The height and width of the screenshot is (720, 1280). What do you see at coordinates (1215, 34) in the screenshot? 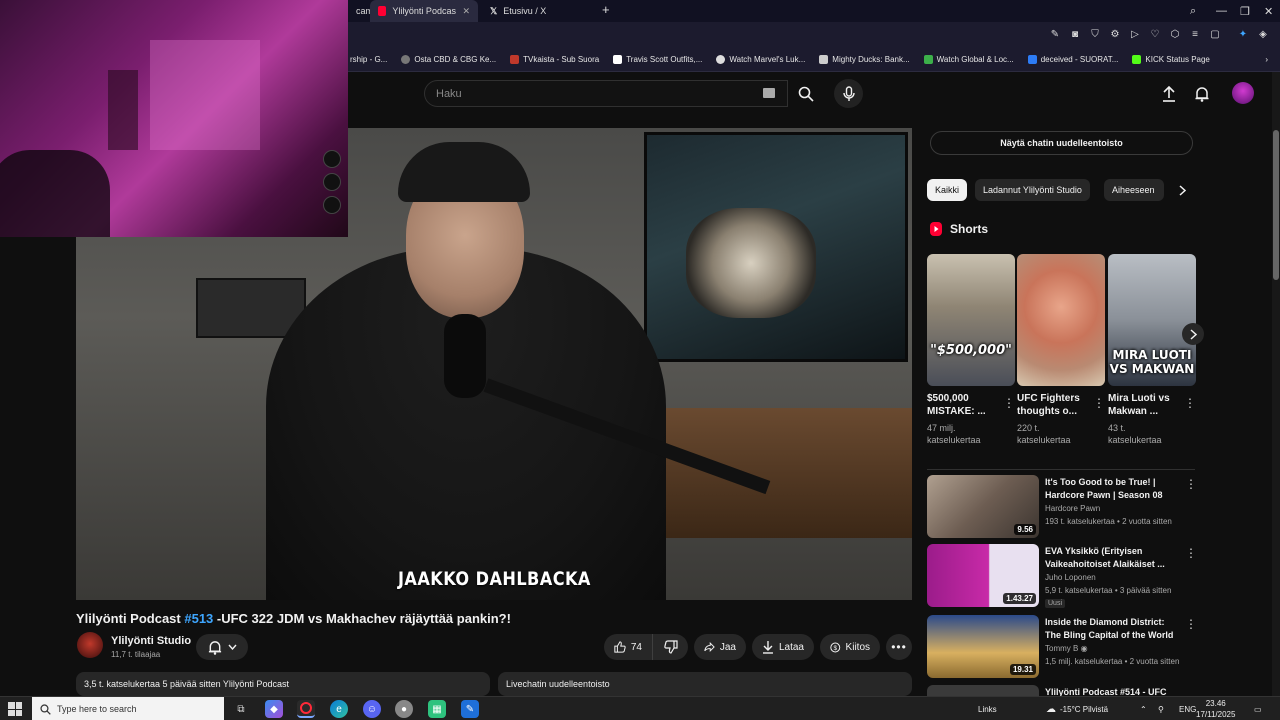
I see `lock-icon: ▢` at bounding box center [1215, 34].